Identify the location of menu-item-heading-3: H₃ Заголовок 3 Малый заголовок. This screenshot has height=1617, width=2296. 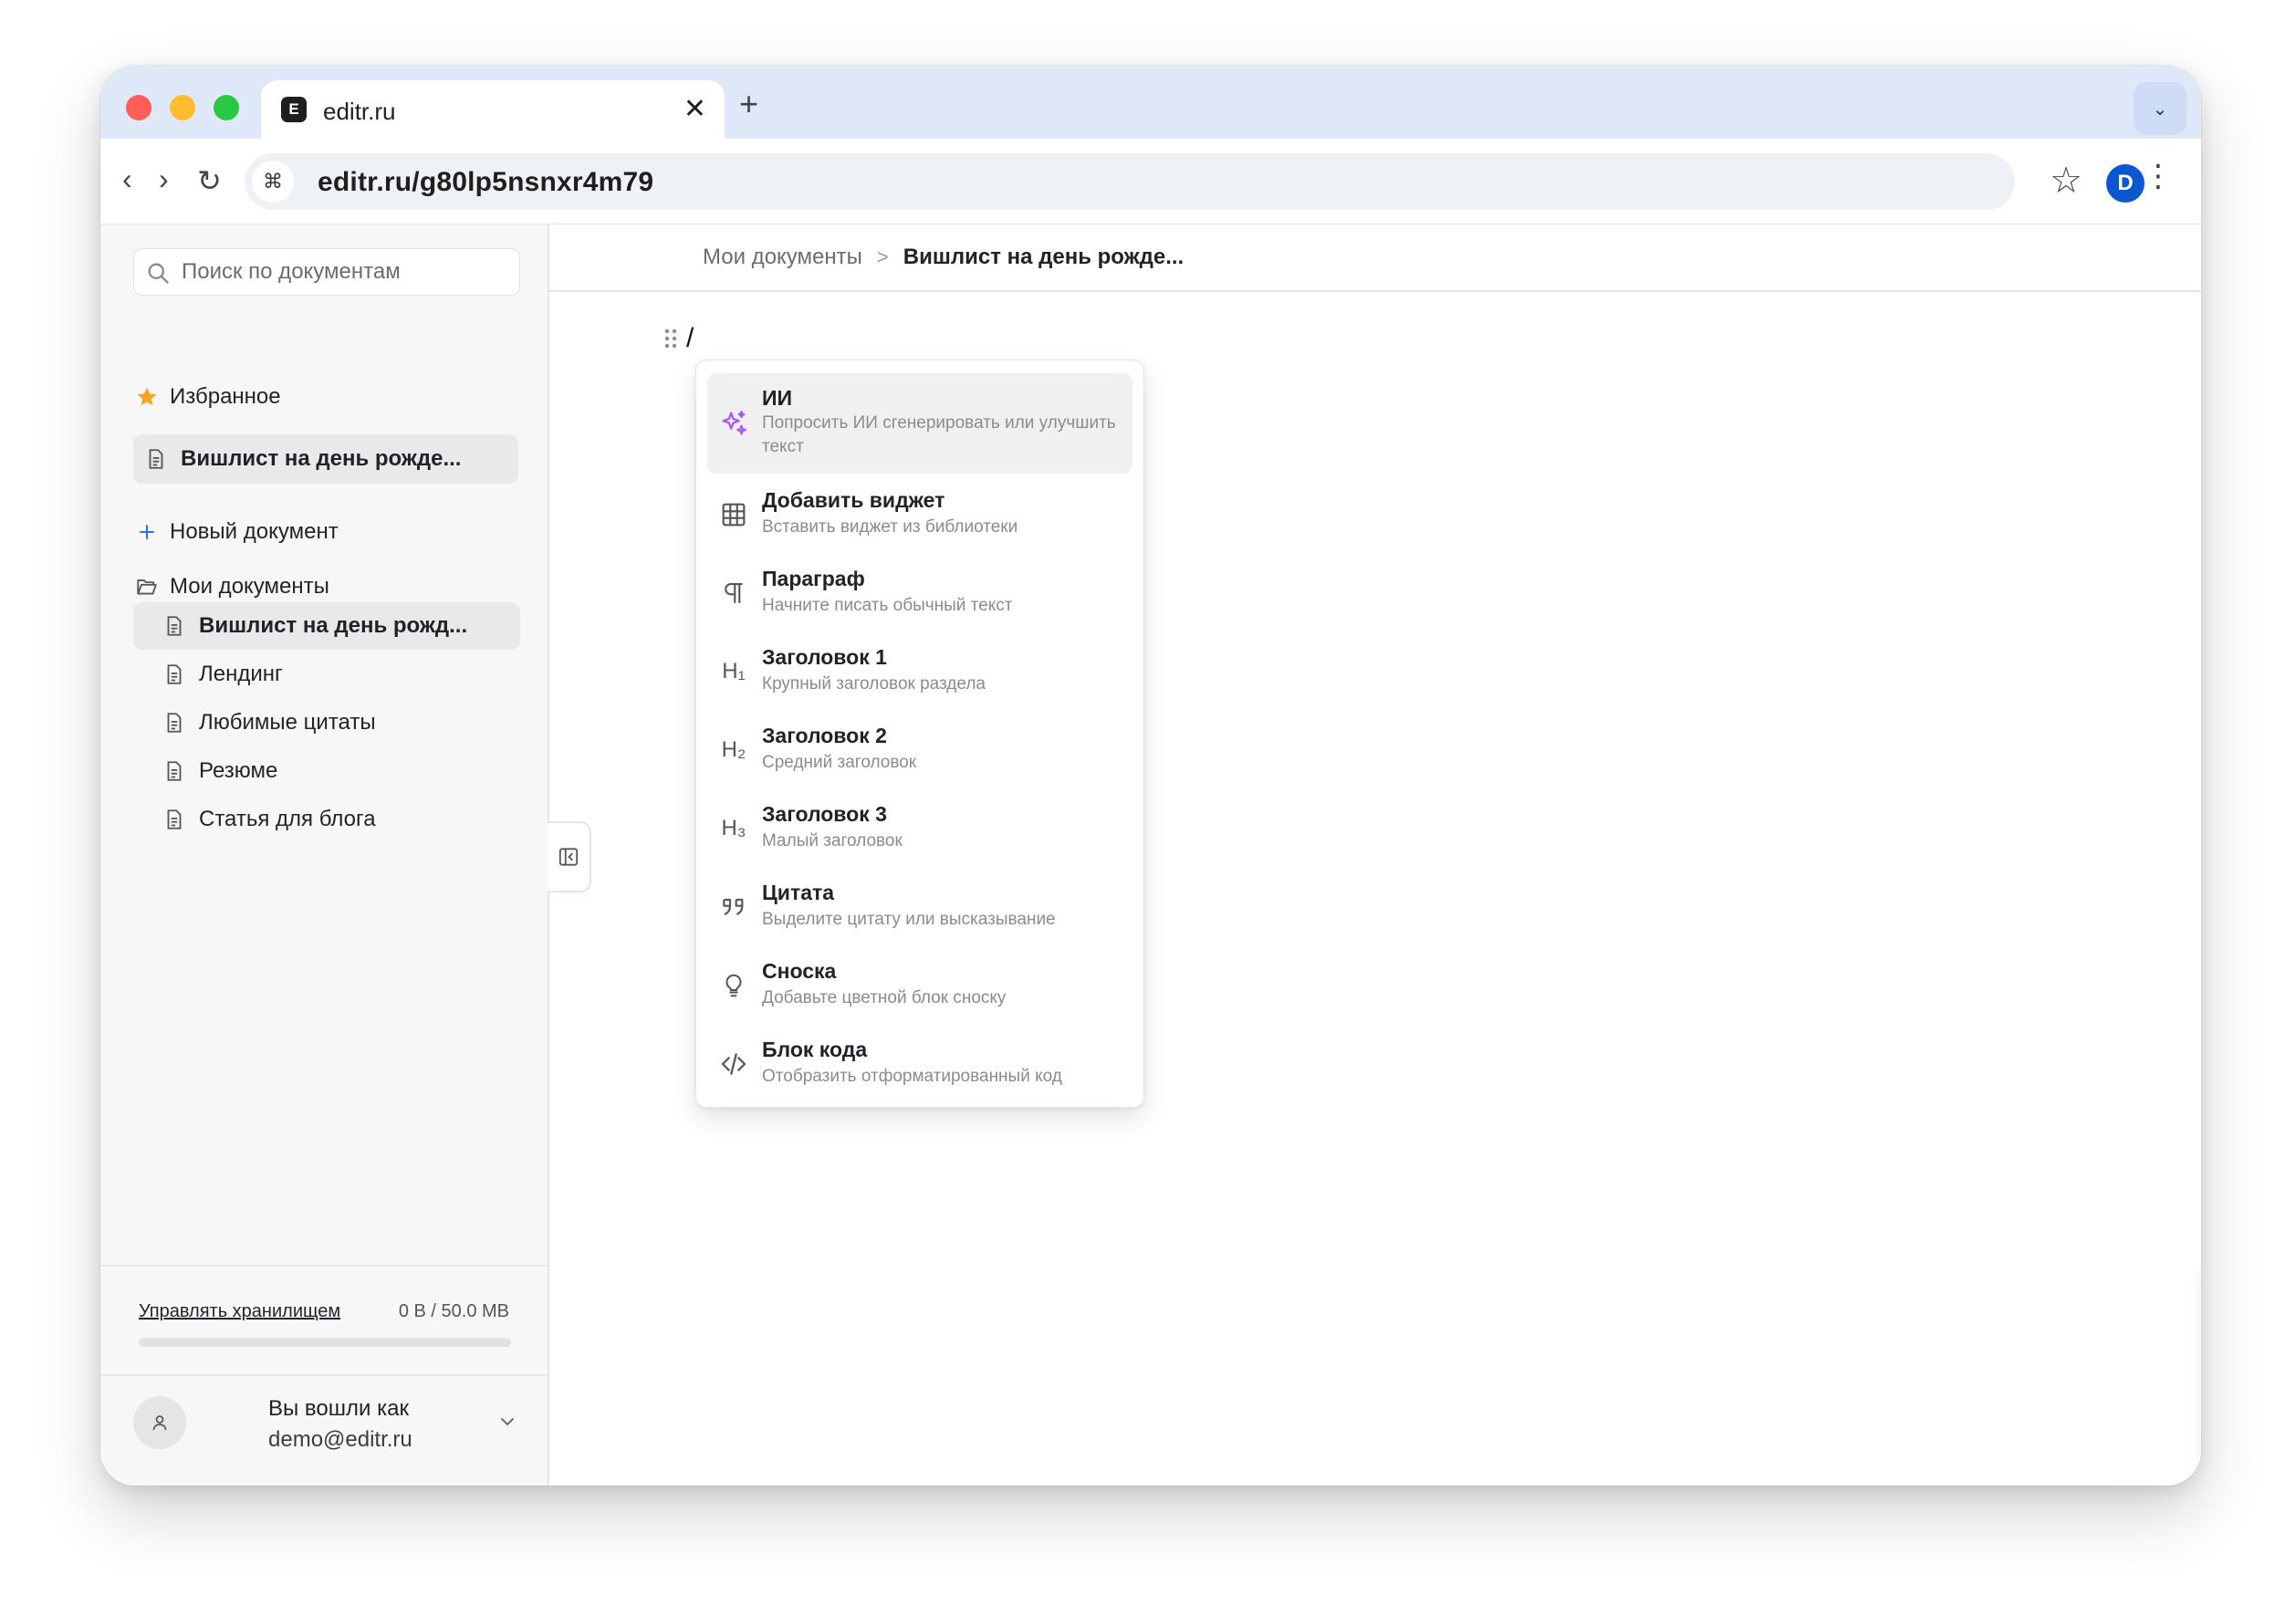
(919, 829).